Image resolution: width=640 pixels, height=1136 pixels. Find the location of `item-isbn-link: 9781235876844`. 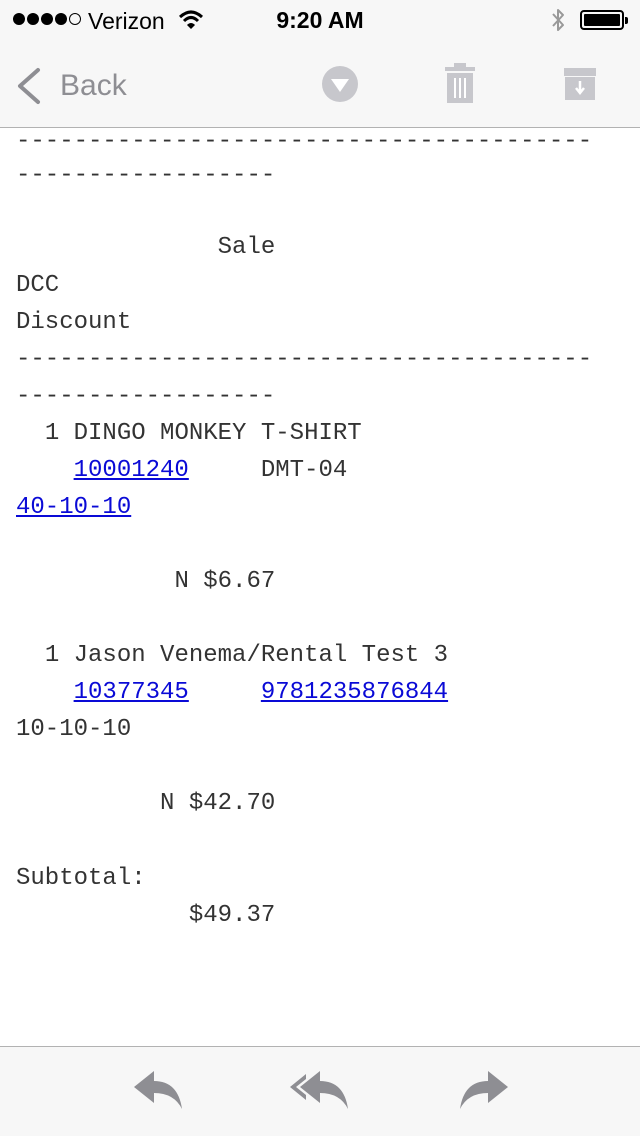

item-isbn-link: 9781235876844 is located at coordinates (354, 692).